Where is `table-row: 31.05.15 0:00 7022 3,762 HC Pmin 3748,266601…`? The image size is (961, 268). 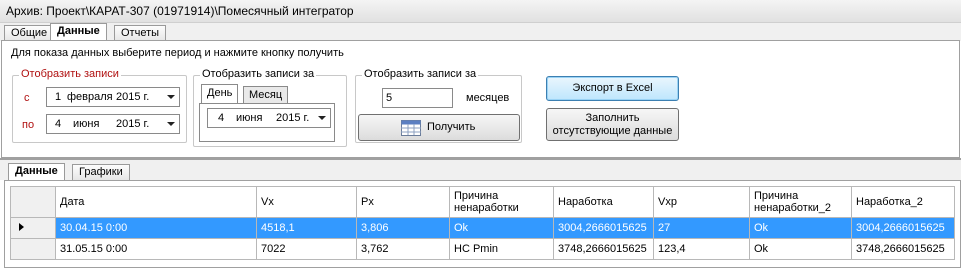
table-row: 31.05.15 0:00 7022 3,762 HC Pmin 3748,266601… is located at coordinates (482, 249).